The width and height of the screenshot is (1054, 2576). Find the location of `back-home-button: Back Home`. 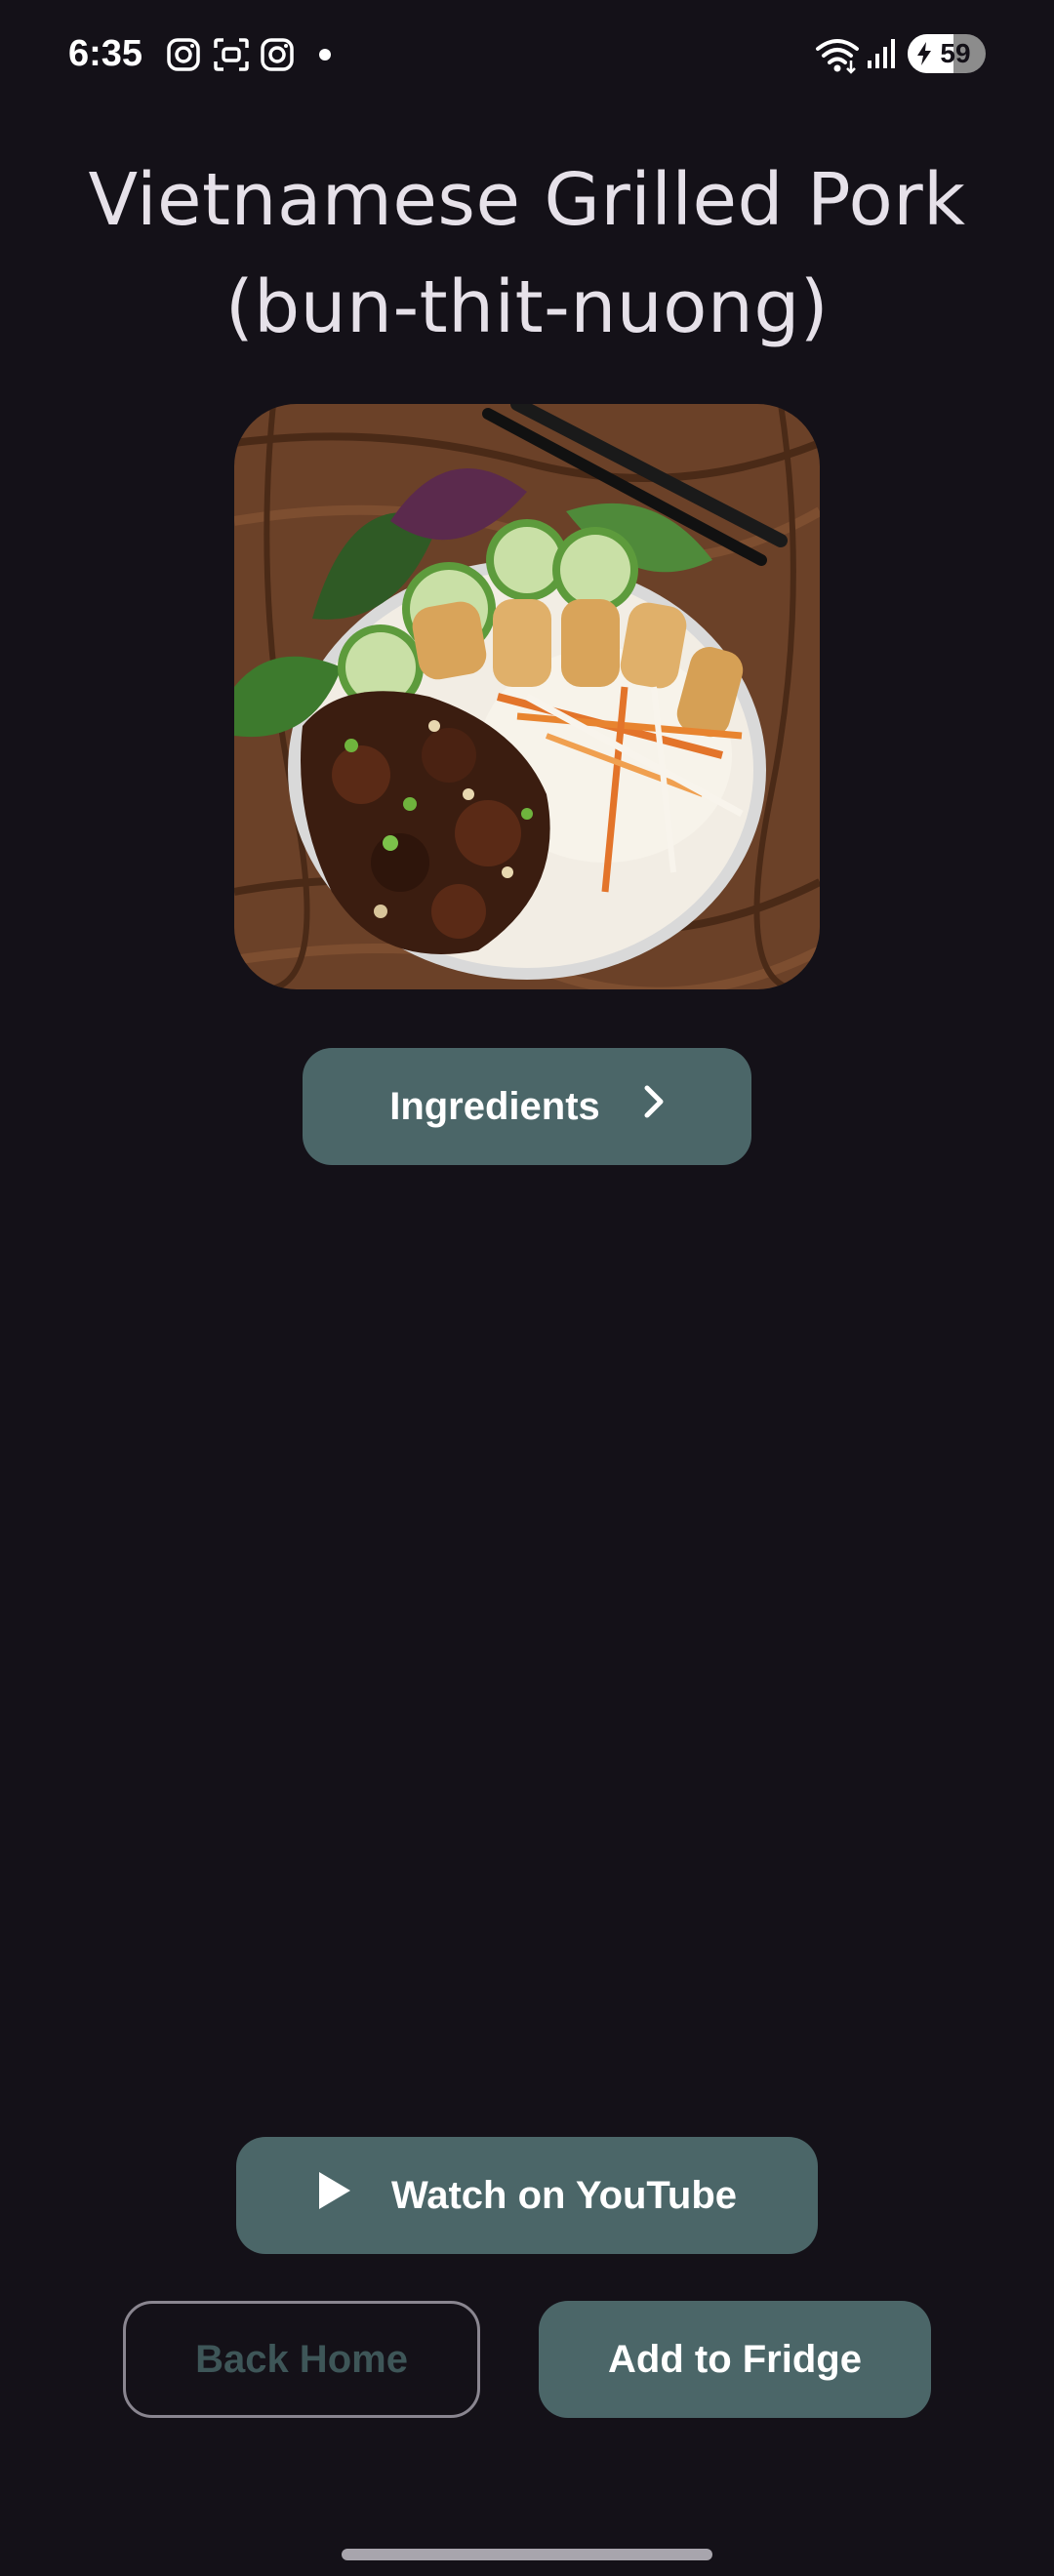

back-home-button: Back Home is located at coordinates (301, 2359).